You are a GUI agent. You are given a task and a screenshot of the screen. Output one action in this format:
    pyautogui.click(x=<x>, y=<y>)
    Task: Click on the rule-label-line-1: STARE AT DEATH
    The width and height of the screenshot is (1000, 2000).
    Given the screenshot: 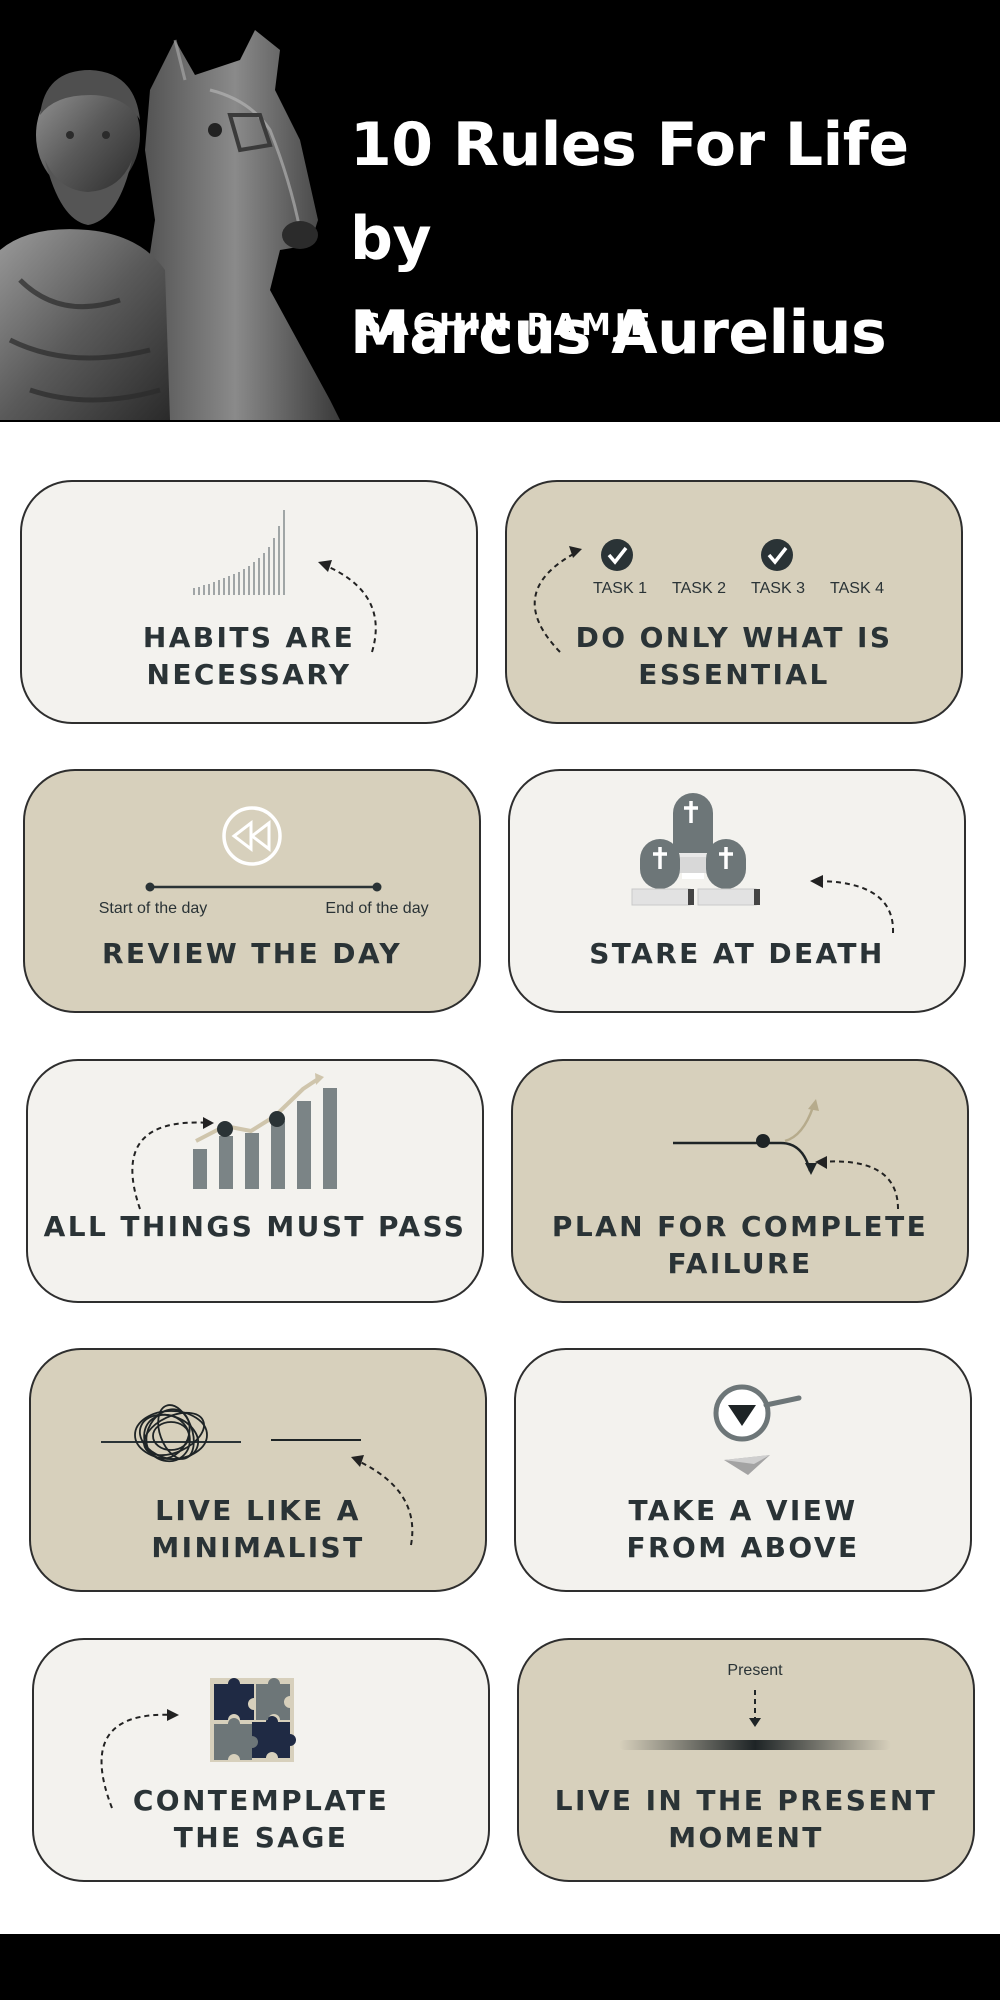 What is the action you would take?
    pyautogui.click(x=737, y=953)
    